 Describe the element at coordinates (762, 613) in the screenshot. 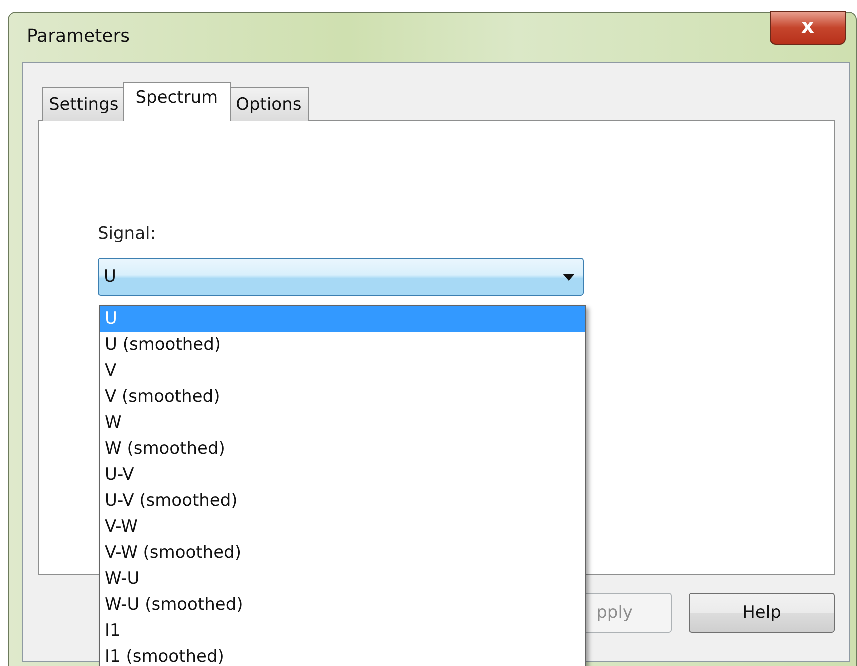

I see `help-button: Help` at that location.